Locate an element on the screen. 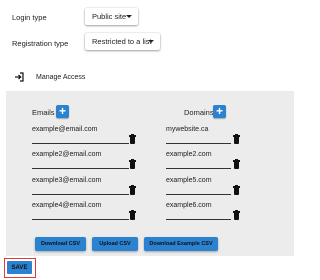 The width and height of the screenshot is (320, 280). login-type-label: Login type is located at coordinates (29, 17).